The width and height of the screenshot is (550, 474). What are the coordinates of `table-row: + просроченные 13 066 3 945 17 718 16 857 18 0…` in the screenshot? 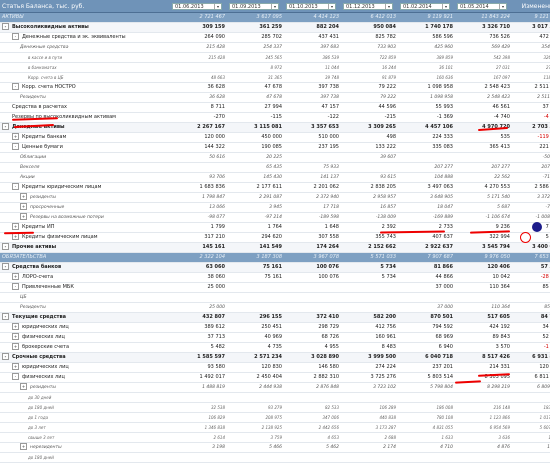 It's located at (275, 207).